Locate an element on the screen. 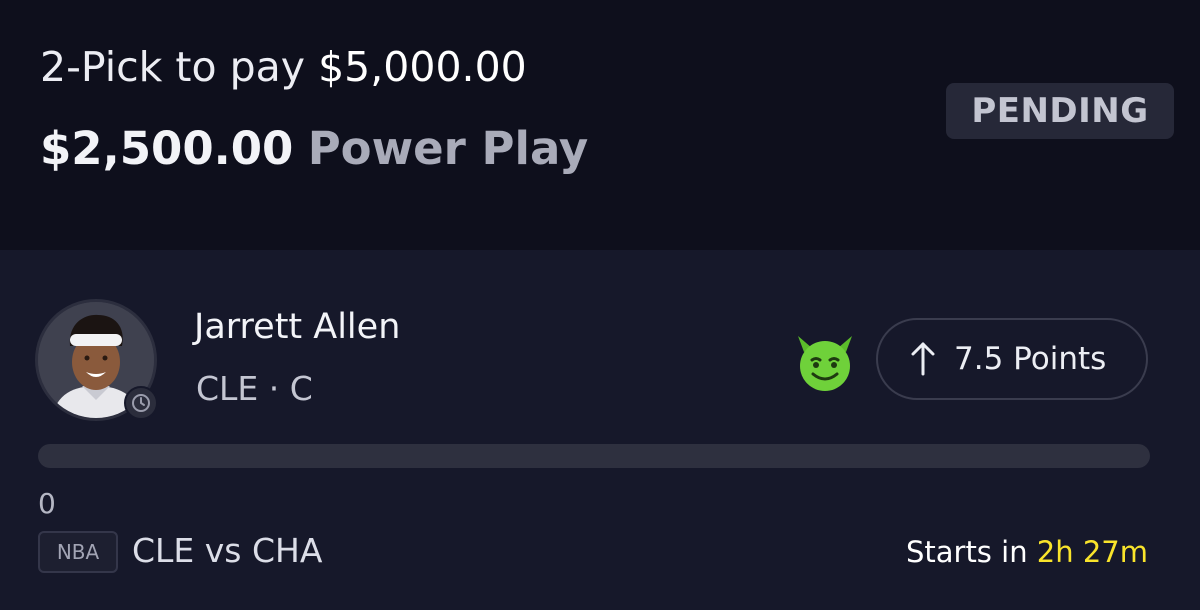  entry-title: 2-Pick to pay $5,000.00 is located at coordinates (283, 67).